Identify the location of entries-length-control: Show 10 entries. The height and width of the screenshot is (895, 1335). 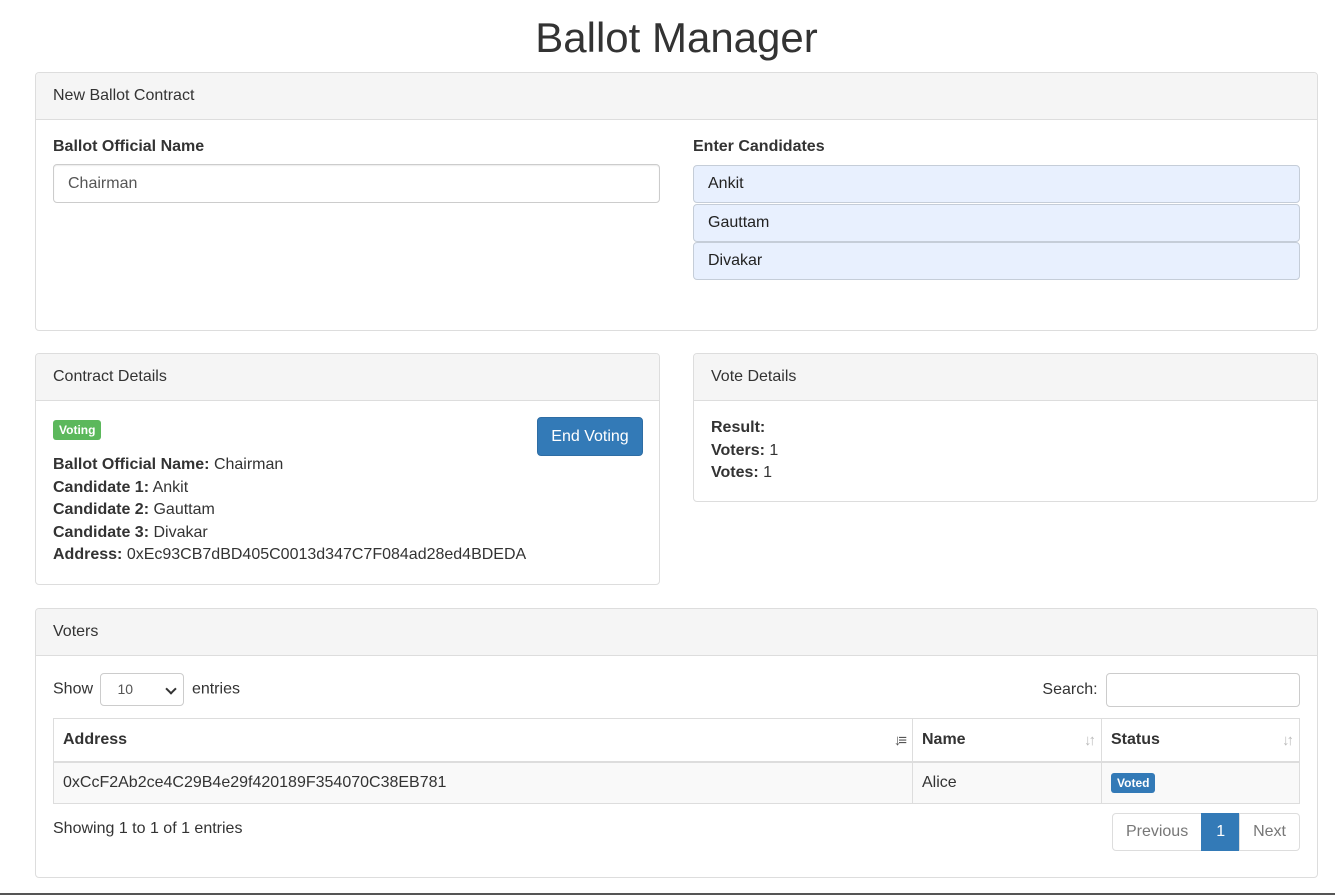
(146, 689).